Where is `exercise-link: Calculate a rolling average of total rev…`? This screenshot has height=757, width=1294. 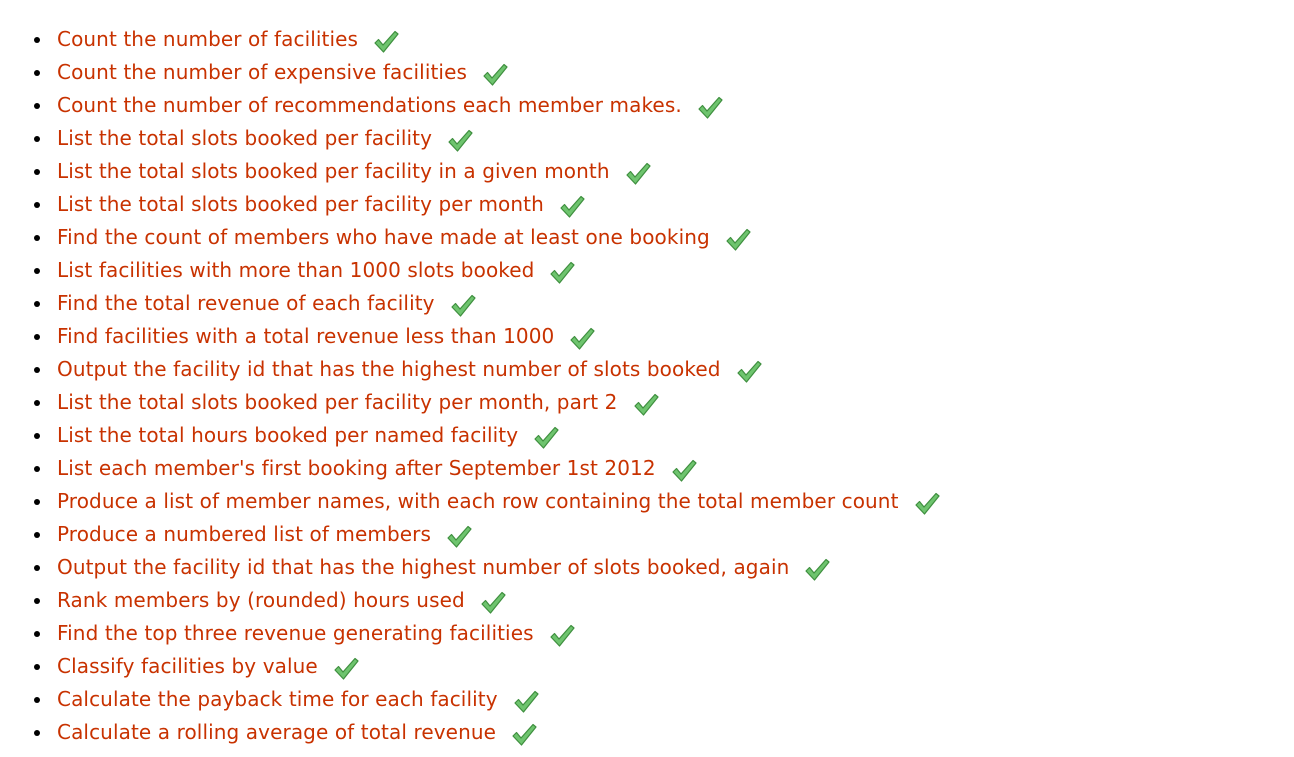 exercise-link: Calculate a rolling average of total rev… is located at coordinates (276, 732).